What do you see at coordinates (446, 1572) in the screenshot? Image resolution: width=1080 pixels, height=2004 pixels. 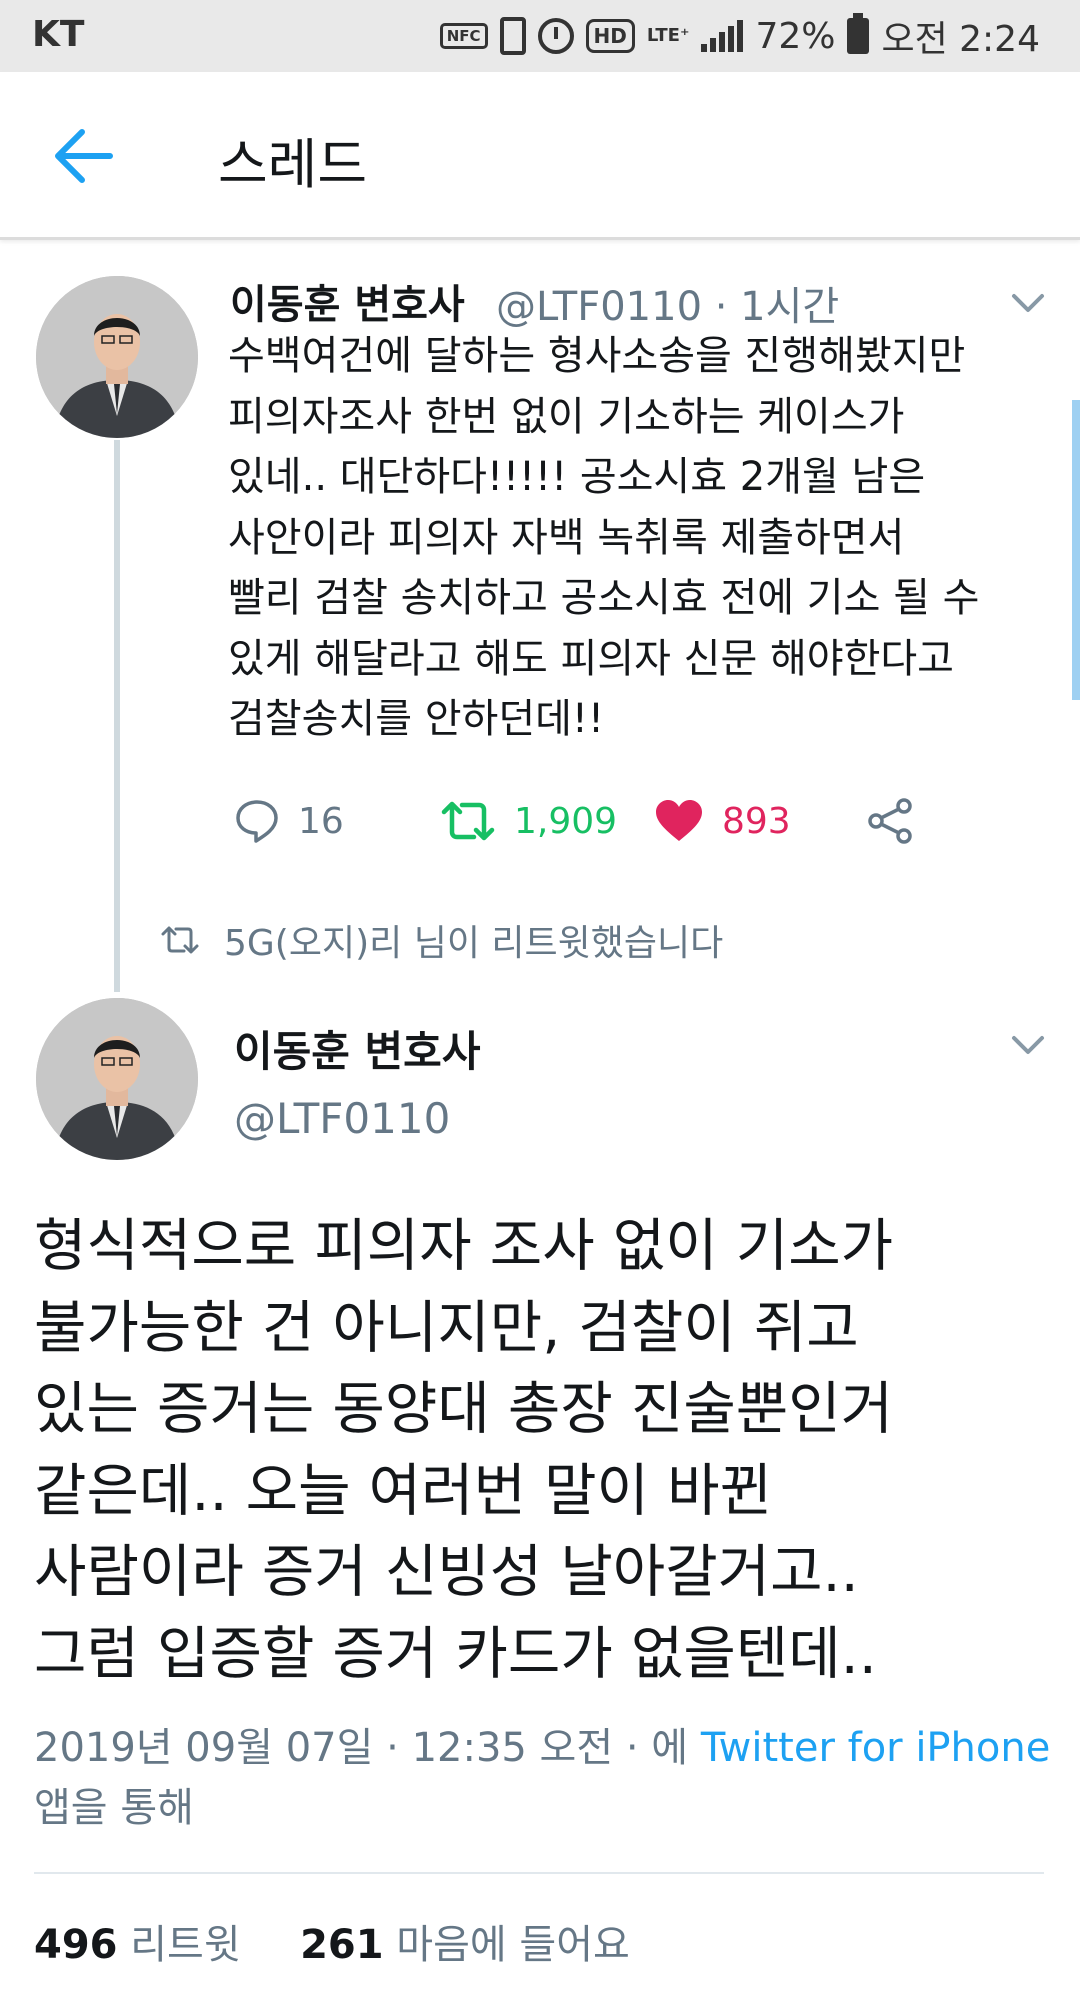 I see `tweet-text-line: 사람이라 증거 신빙성 날아갈거고..` at bounding box center [446, 1572].